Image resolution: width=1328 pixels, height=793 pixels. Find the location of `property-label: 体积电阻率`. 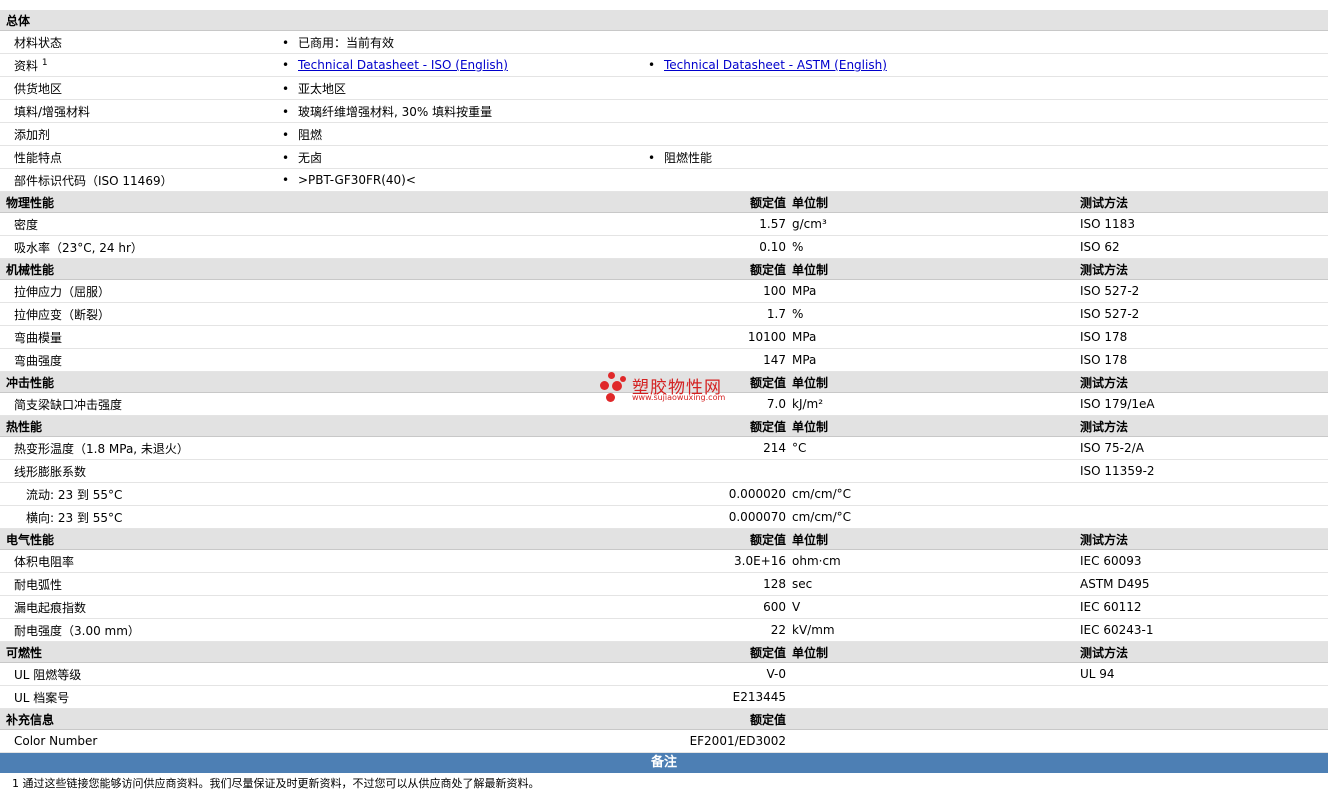

property-label: 体积电阻率 is located at coordinates (321, 561).